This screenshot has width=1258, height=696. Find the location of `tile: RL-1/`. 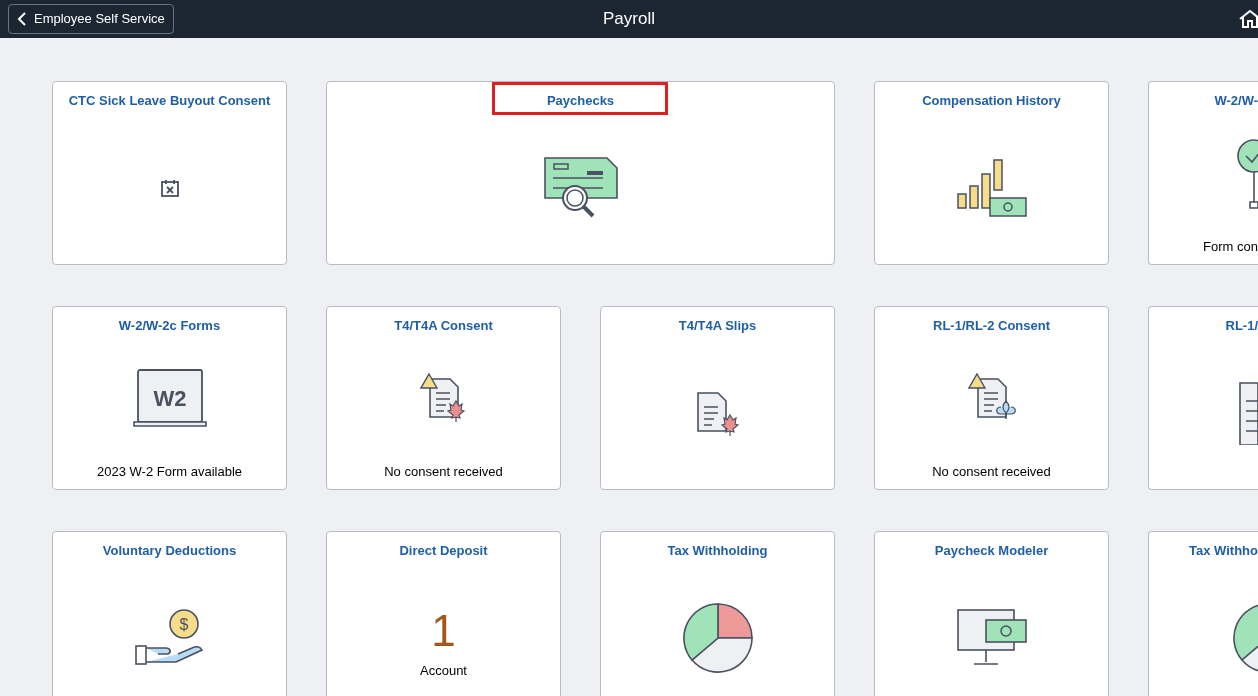

tile: RL-1/ is located at coordinates (1203, 398).